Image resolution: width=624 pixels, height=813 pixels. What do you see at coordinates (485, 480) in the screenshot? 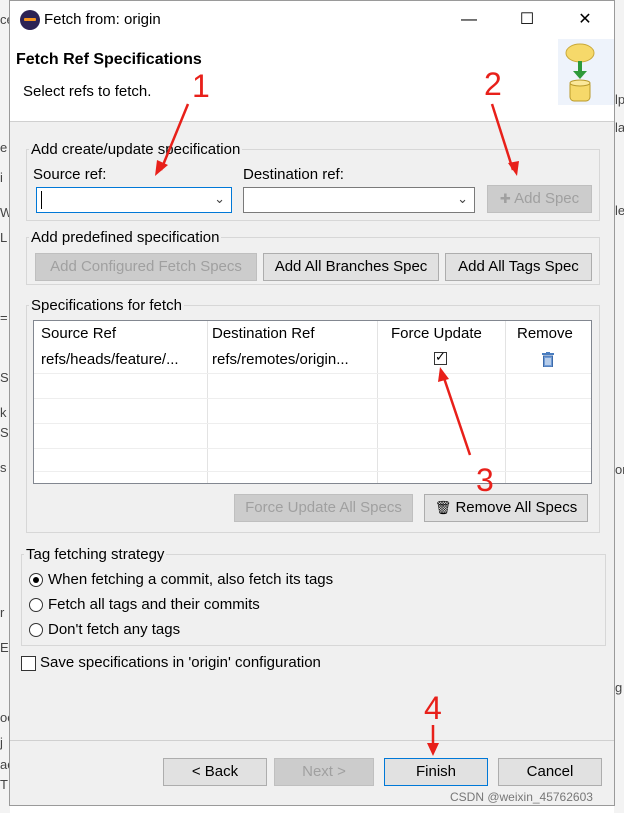
I see `annotation-3: 3` at bounding box center [485, 480].